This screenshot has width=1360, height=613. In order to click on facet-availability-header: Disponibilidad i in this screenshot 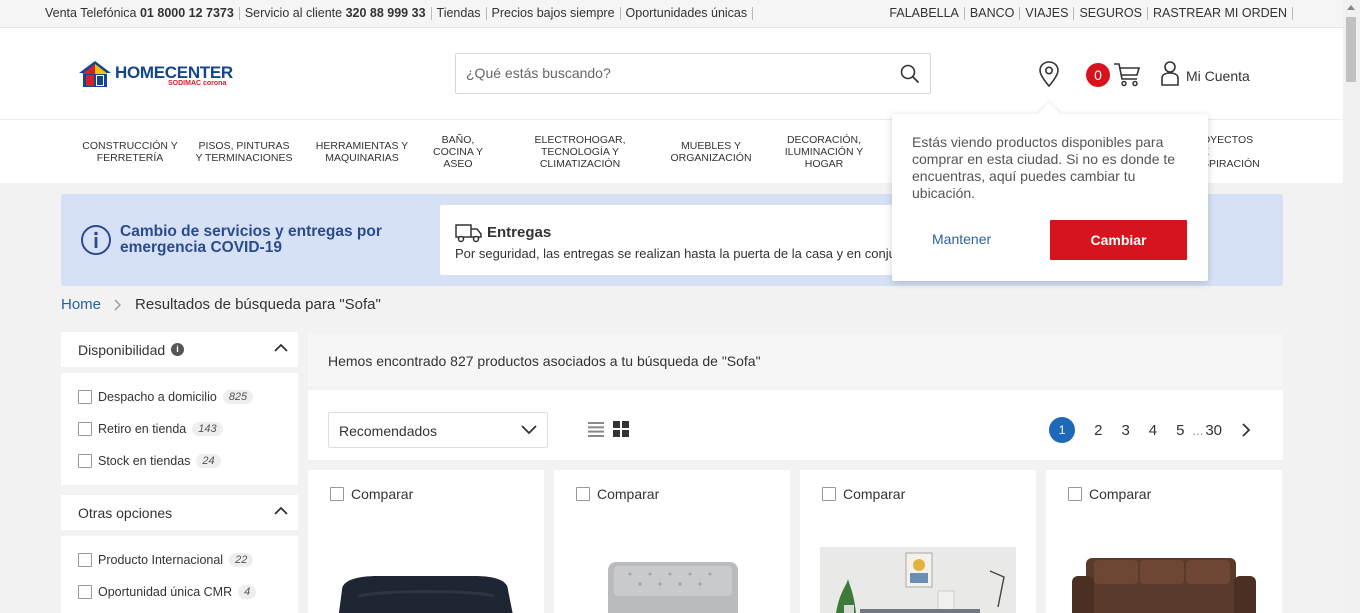, I will do `click(179, 349)`.